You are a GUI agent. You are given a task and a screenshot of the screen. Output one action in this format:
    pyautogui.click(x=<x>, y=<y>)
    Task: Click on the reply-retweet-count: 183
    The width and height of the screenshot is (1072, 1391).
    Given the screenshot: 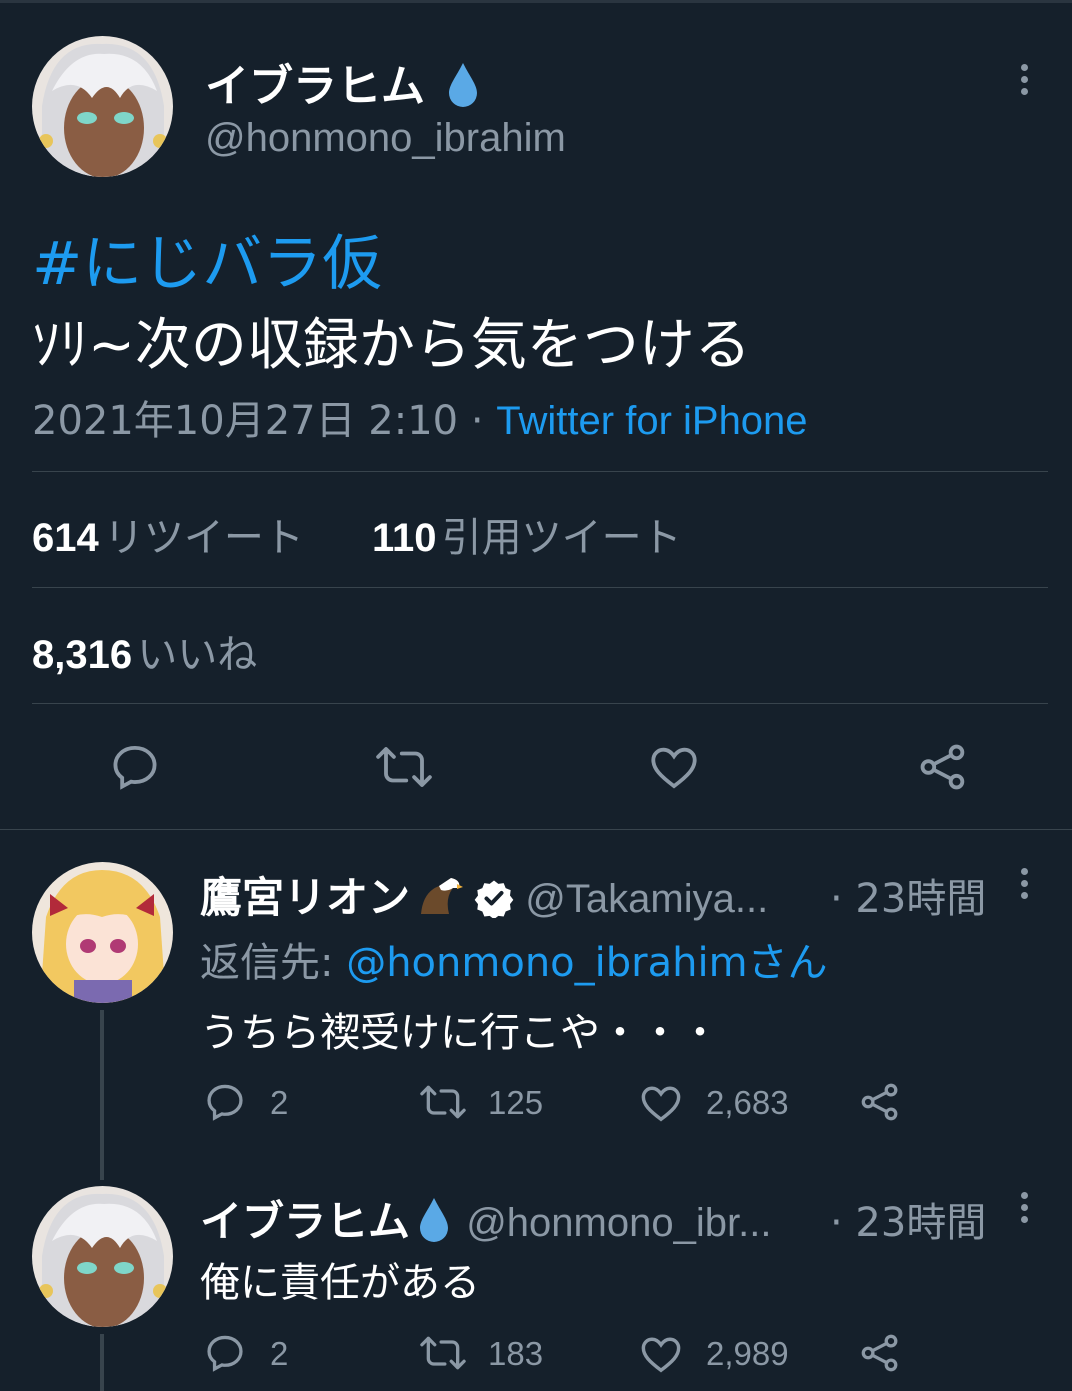 What is the action you would take?
    pyautogui.click(x=516, y=1353)
    